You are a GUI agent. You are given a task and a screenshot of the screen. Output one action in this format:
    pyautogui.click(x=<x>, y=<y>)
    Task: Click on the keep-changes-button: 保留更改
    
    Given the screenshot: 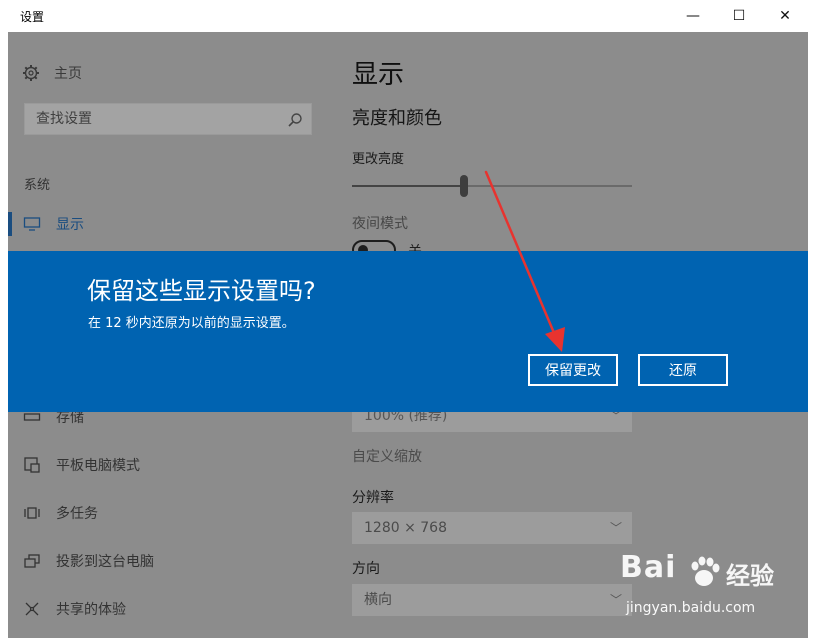 What is the action you would take?
    pyautogui.click(x=573, y=370)
    